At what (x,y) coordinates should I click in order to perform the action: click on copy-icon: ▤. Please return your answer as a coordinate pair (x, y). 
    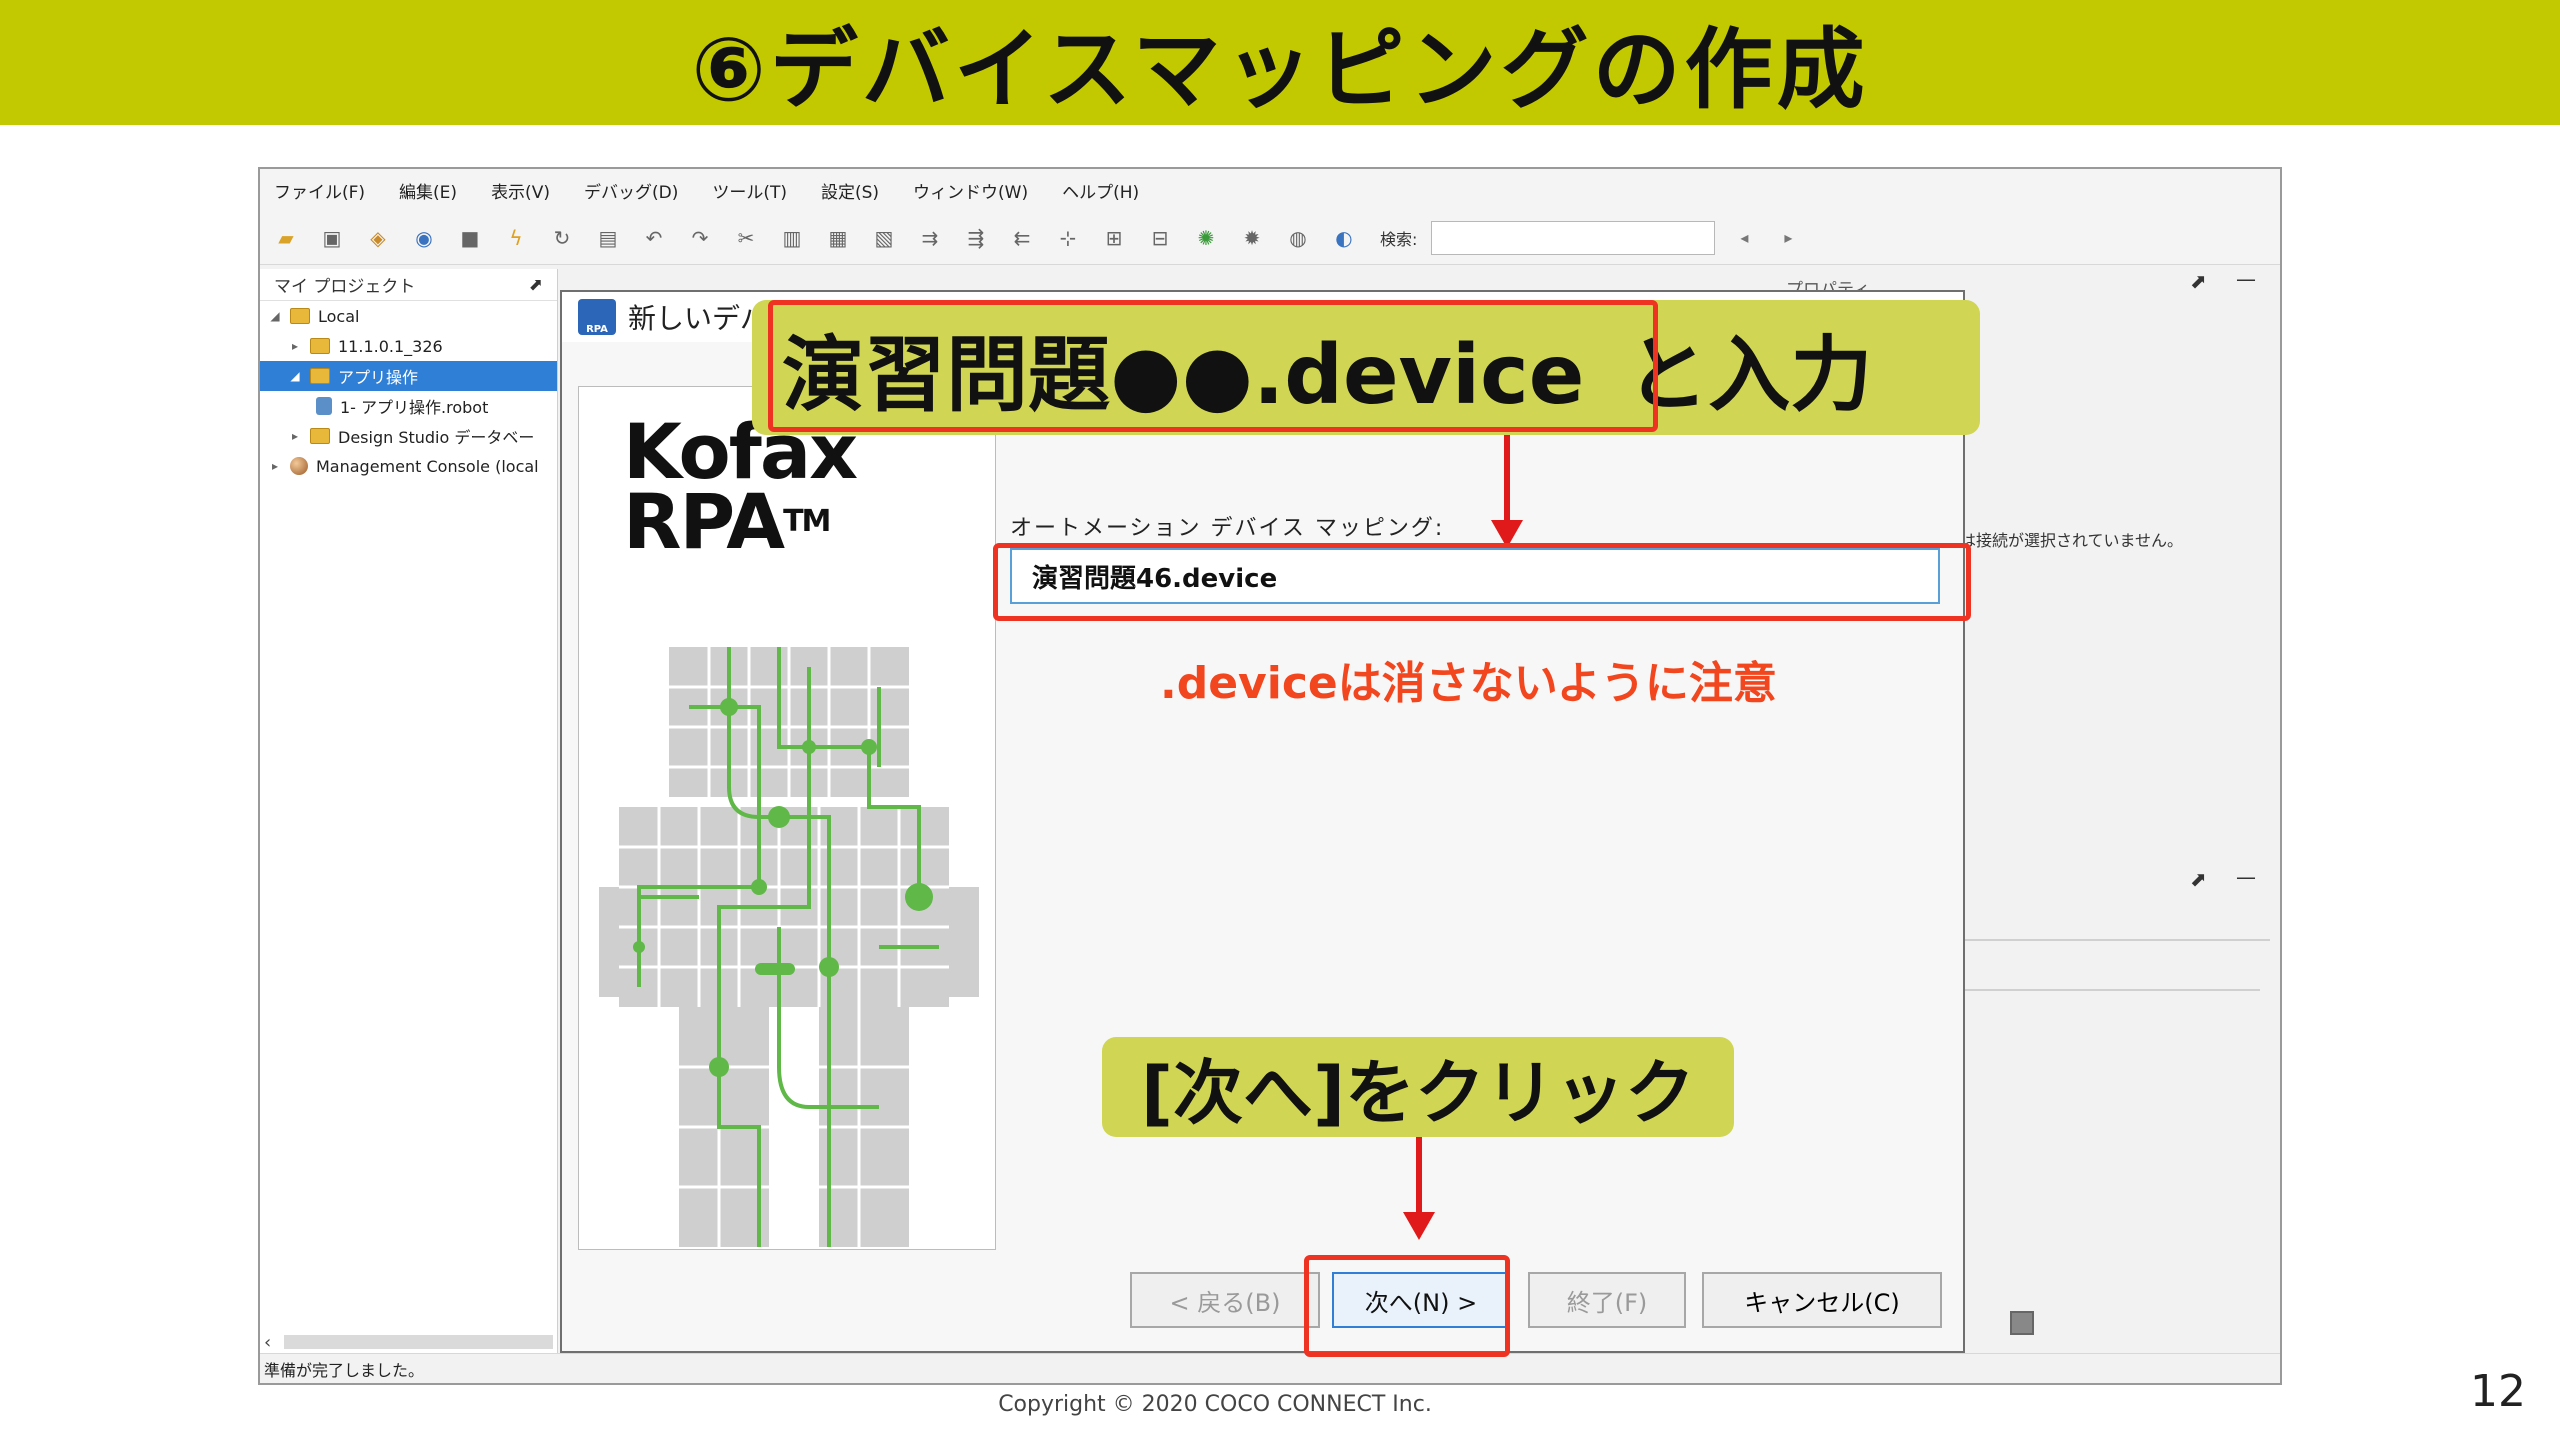
    Looking at the image, I should click on (608, 238).